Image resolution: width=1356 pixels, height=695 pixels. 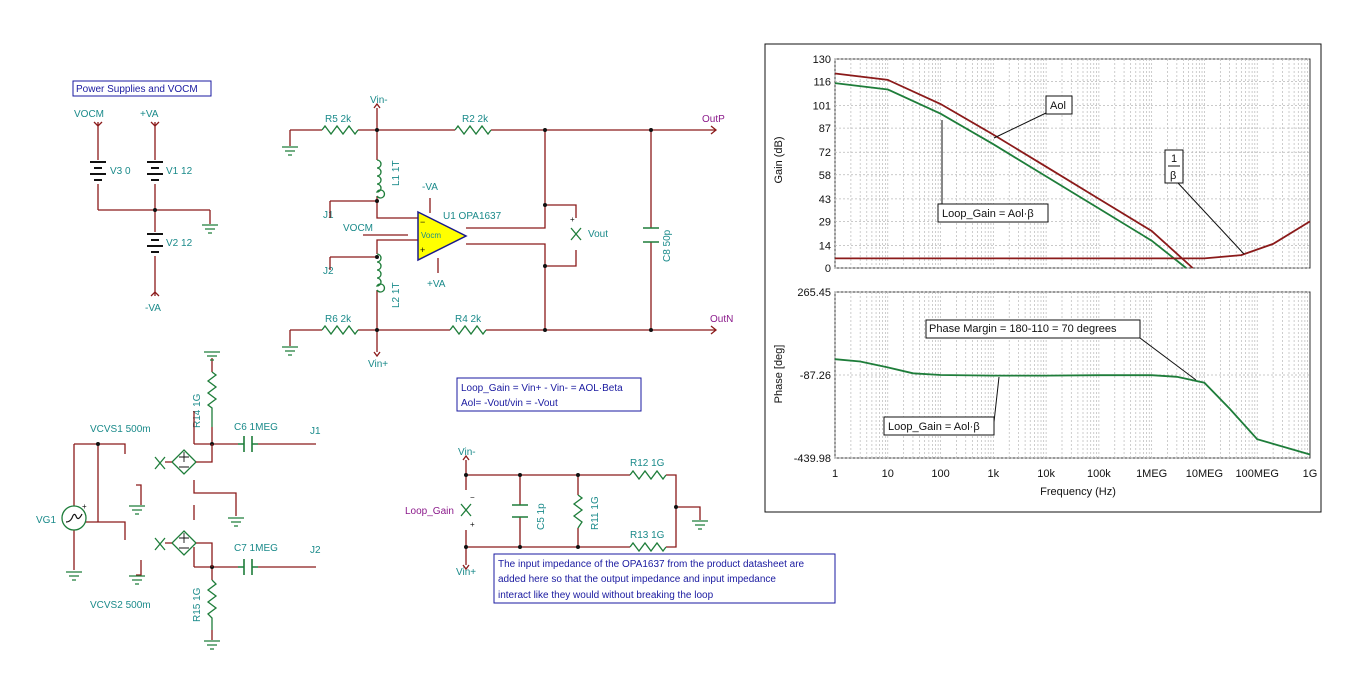 I want to click on r12-label: R12 1G, so click(x=647, y=463).